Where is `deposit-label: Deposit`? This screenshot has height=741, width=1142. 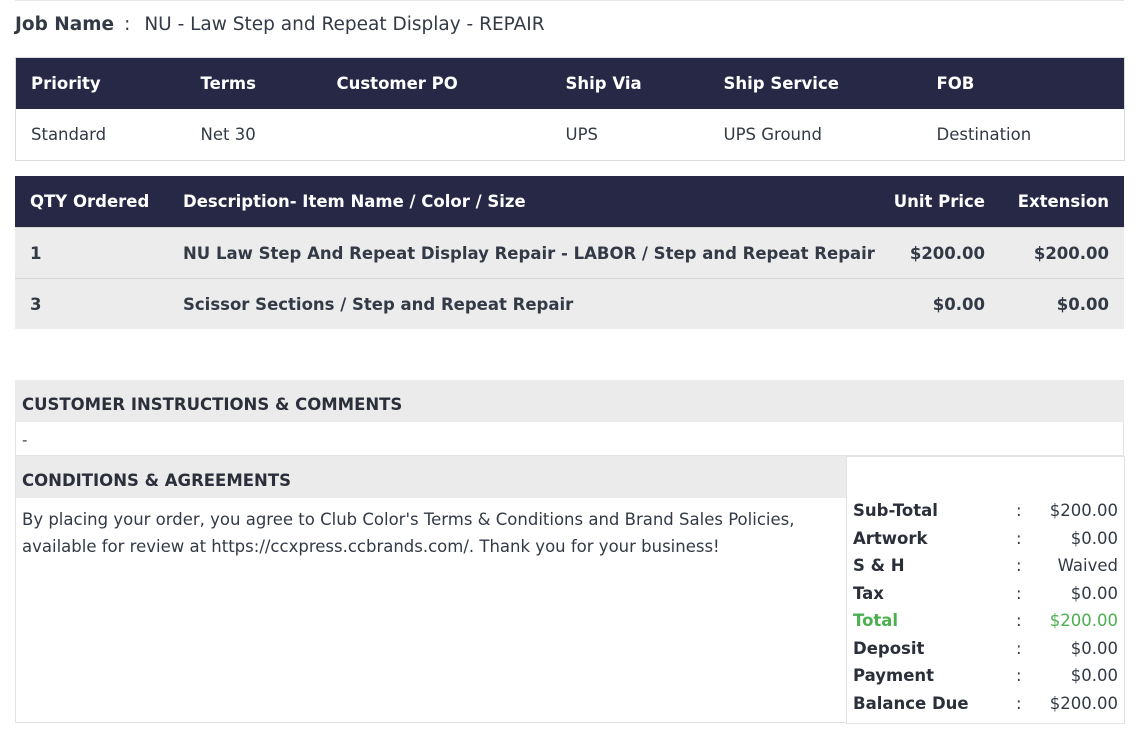
deposit-label: Deposit is located at coordinates (889, 648).